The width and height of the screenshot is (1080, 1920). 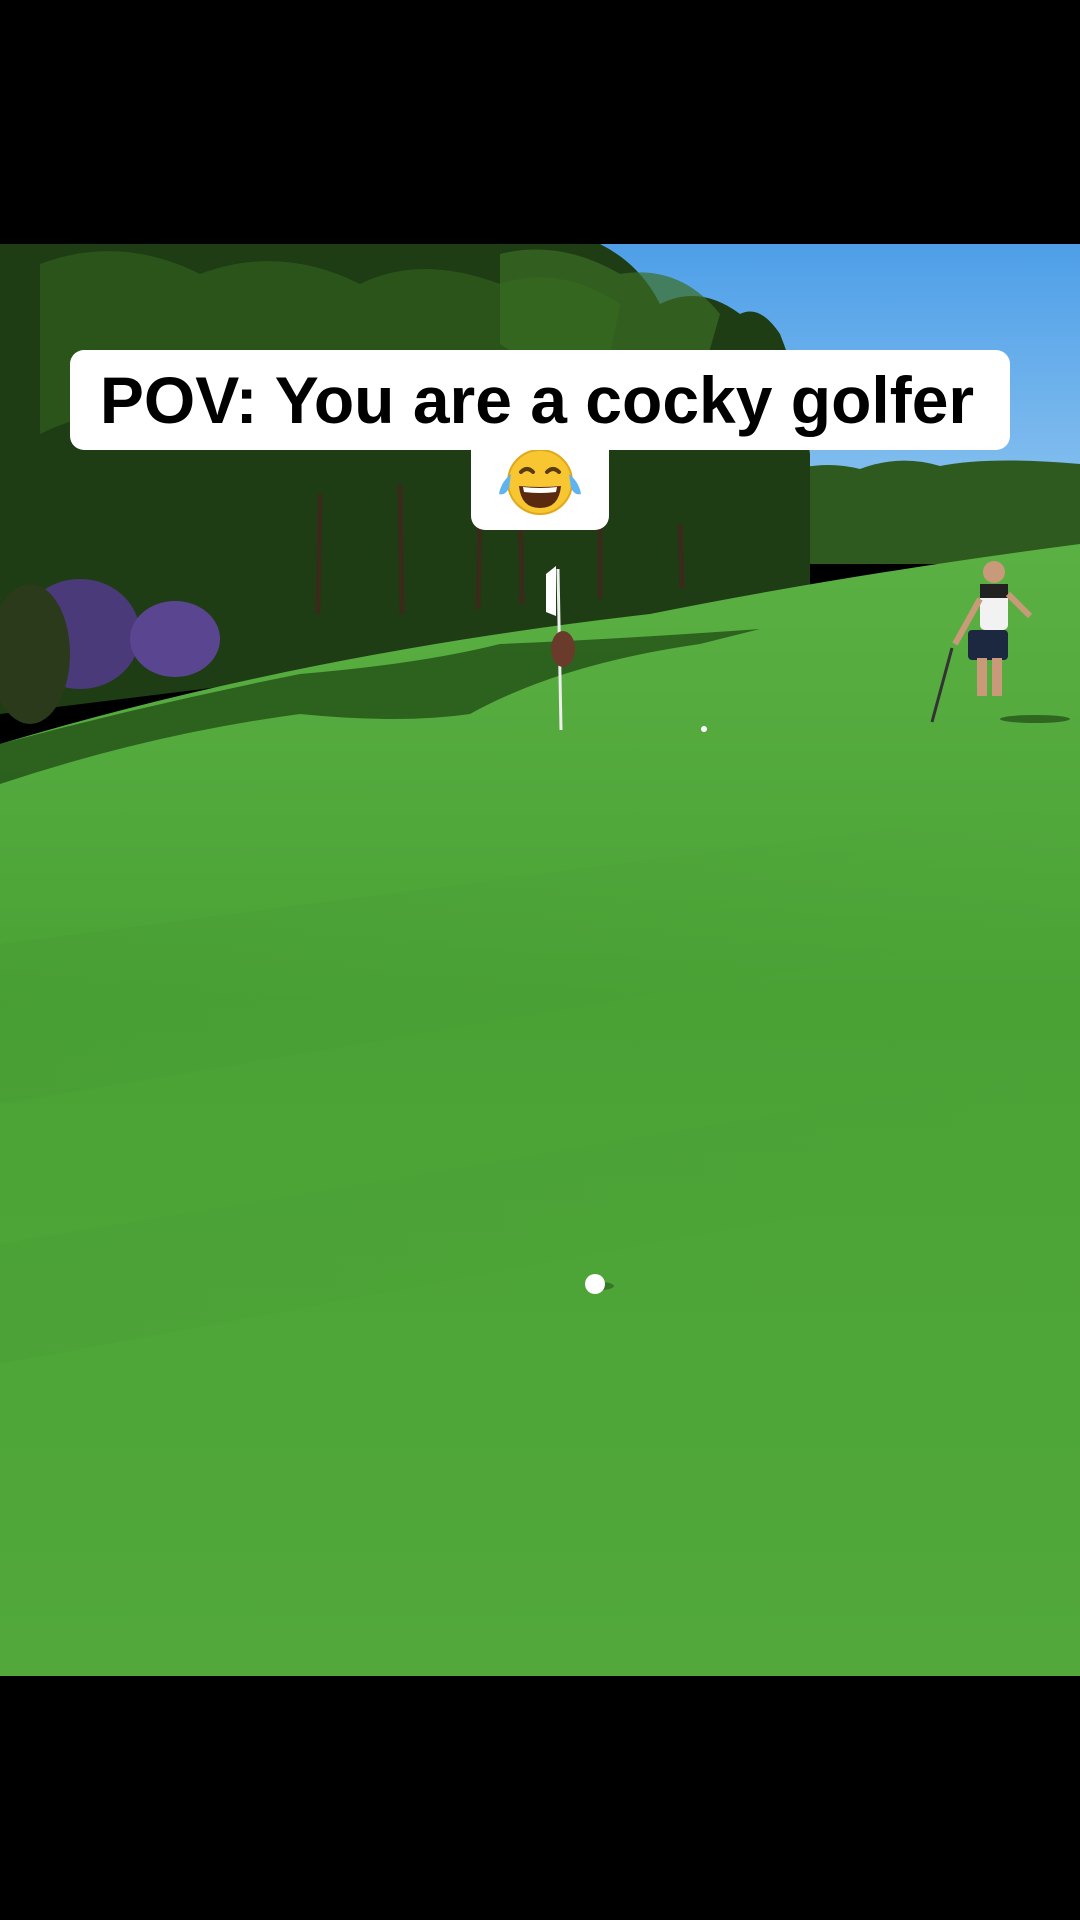 What do you see at coordinates (540, 400) in the screenshot?
I see `caption-text: POV: You are a cocky golfer` at bounding box center [540, 400].